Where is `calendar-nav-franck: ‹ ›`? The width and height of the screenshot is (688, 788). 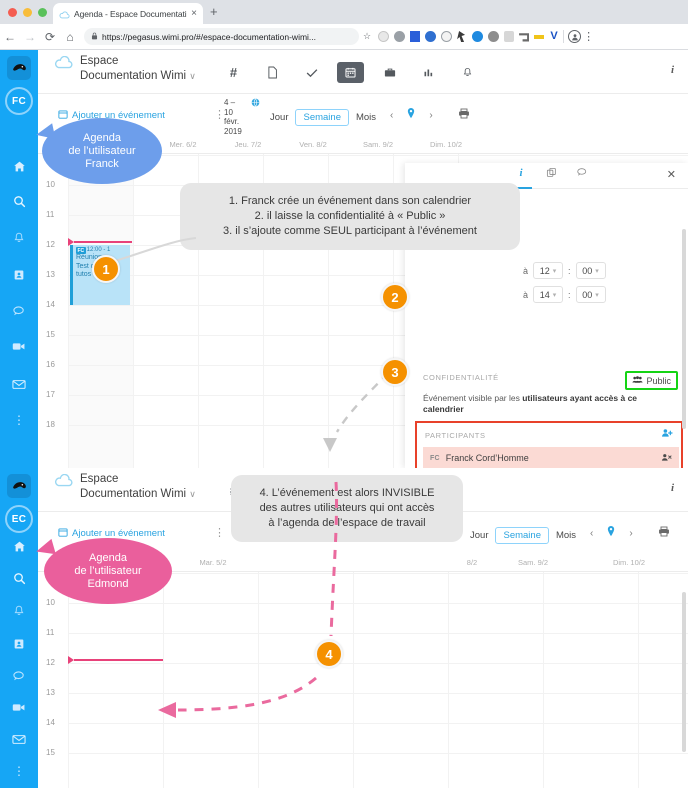
calendar-nav-franck: ‹ › is located at coordinates (411, 115).